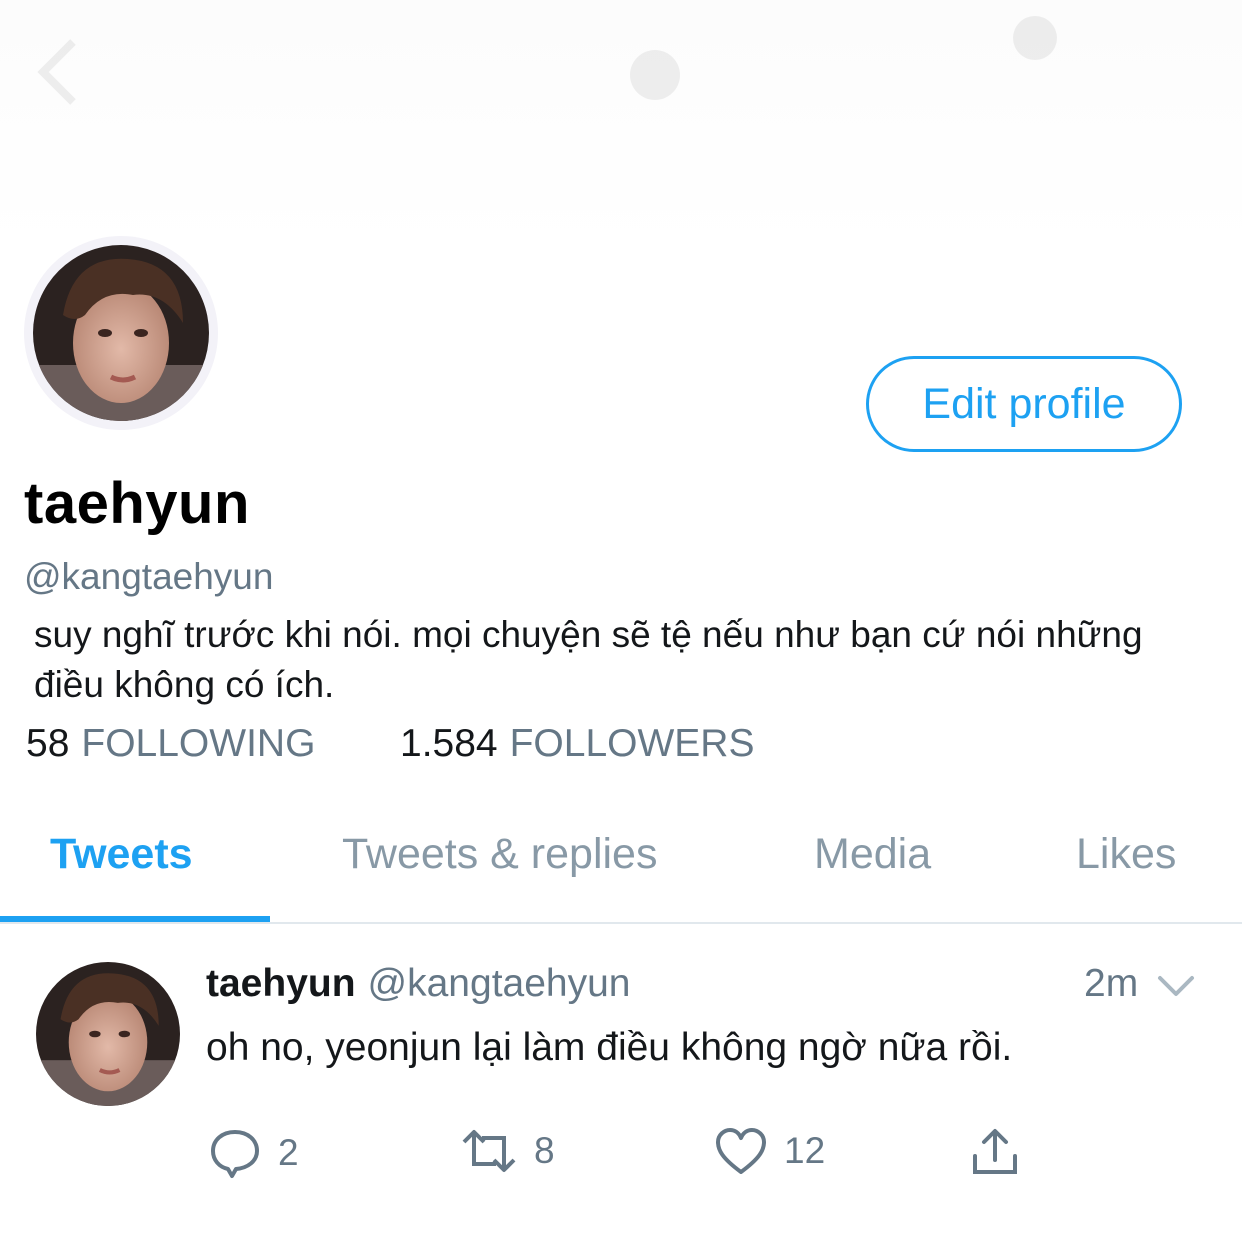 The height and width of the screenshot is (1242, 1242). I want to click on chevron-left-icon, so click(58, 72).